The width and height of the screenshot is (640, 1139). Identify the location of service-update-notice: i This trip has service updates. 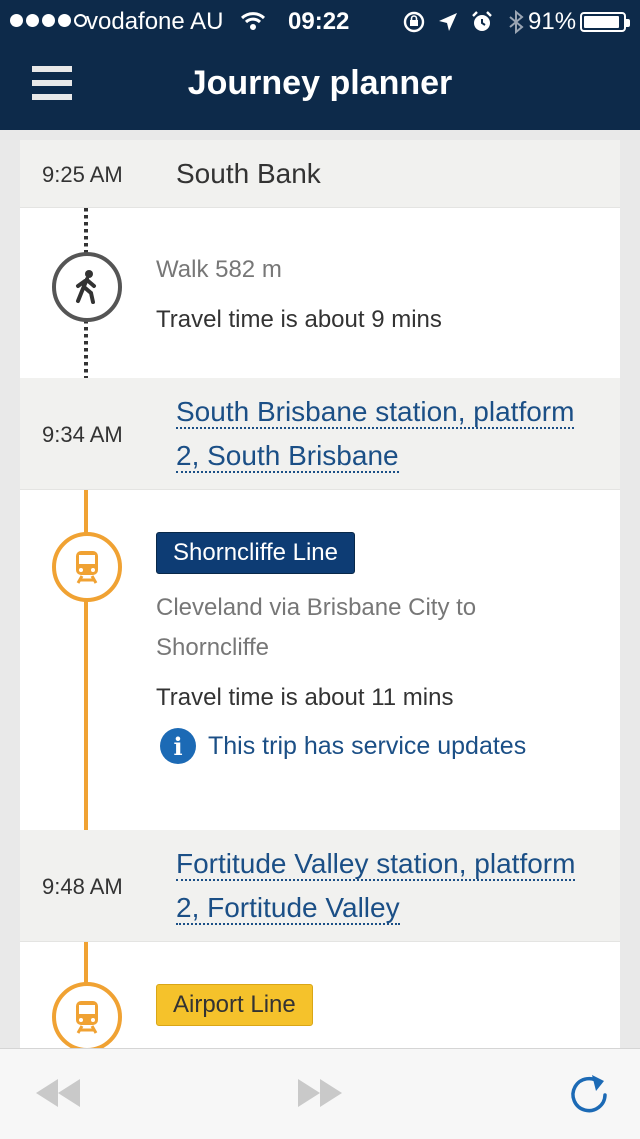
(343, 746).